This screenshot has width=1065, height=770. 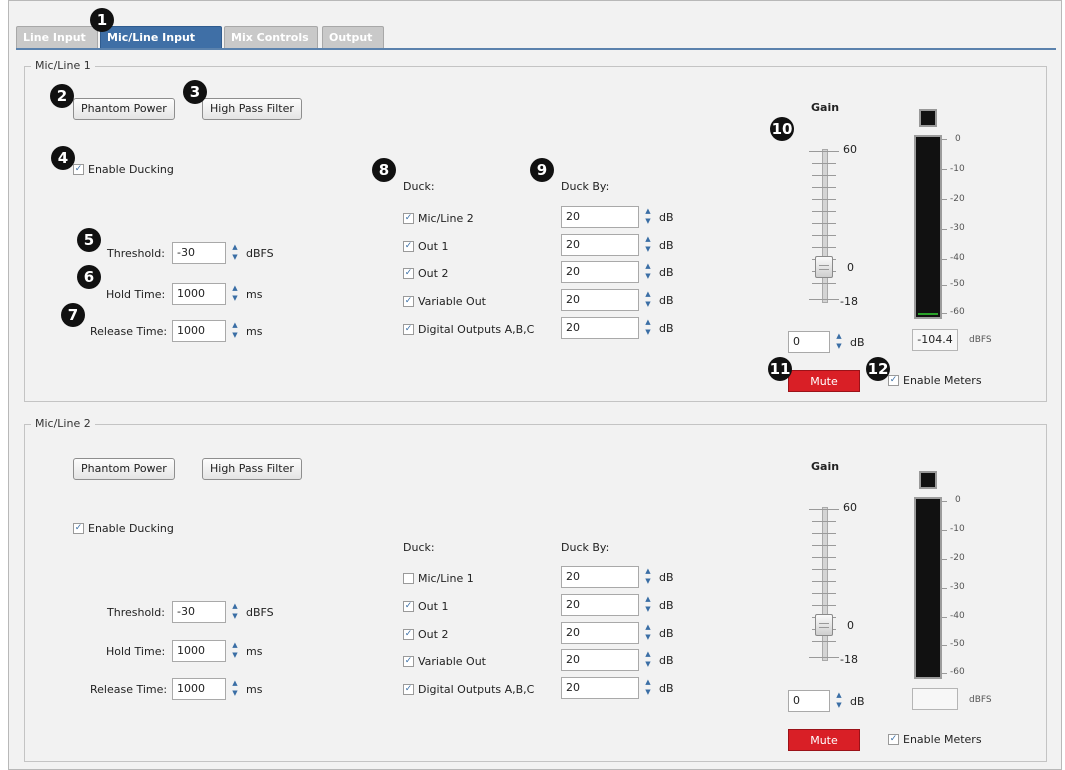 I want to click on duck-target-checkbox: ✓ Mic/Line 1, so click(x=438, y=578).